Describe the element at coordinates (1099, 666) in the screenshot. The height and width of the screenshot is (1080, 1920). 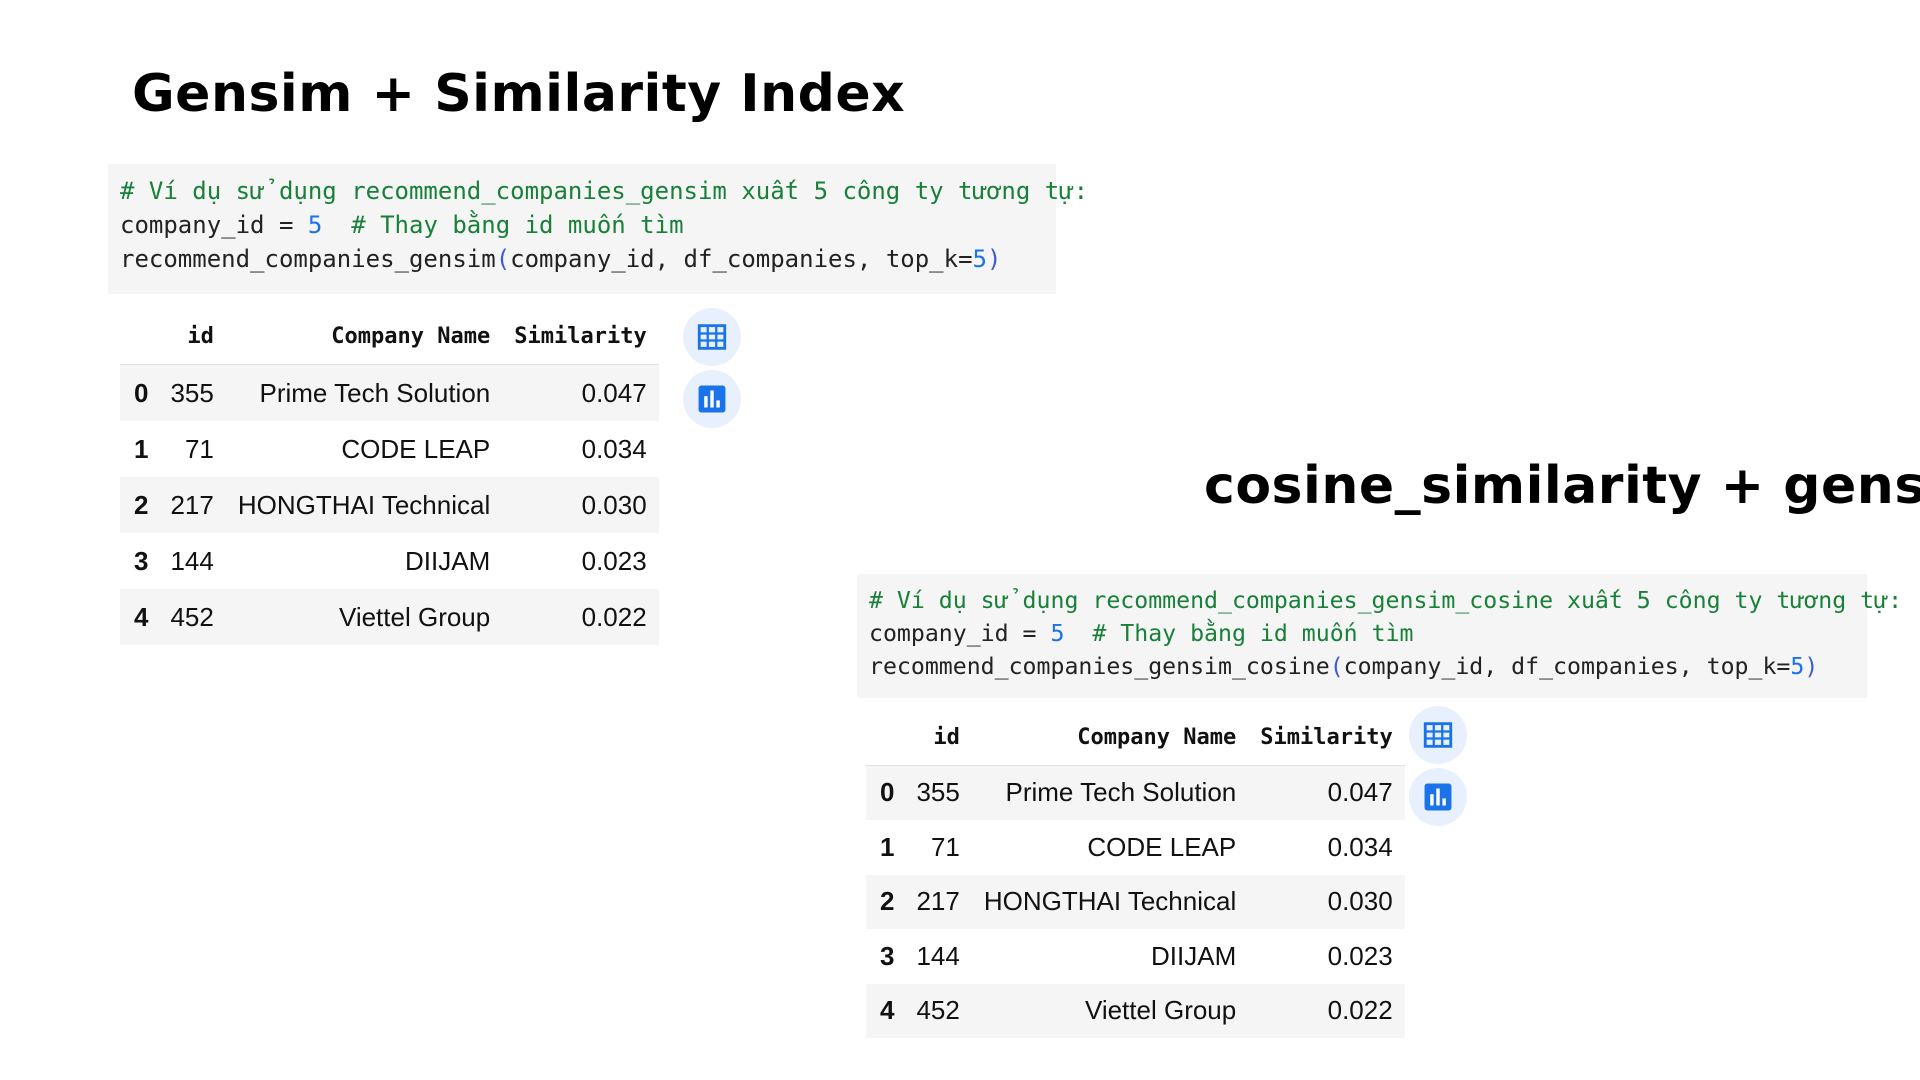
I see `code-function: recommend_companies_gensim_cosine` at that location.